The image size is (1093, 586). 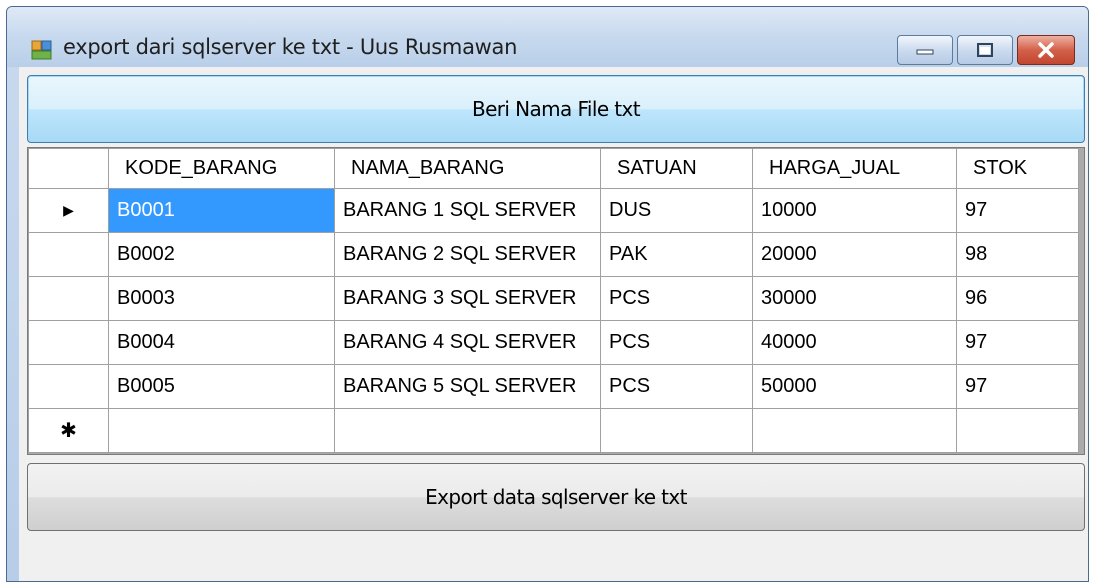 I want to click on table-row: ▶ B0001 BARANG 1 SQL SERVER DUS 10000 97, so click(x=553, y=210).